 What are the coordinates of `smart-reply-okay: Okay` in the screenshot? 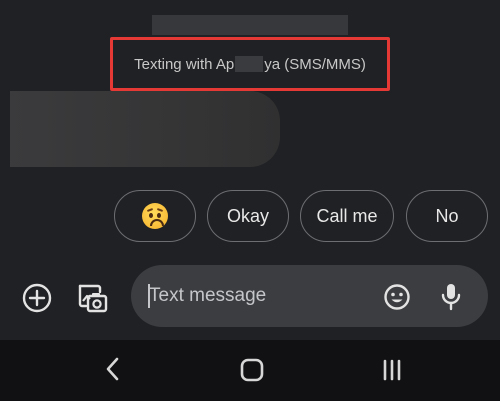 It's located at (248, 216).